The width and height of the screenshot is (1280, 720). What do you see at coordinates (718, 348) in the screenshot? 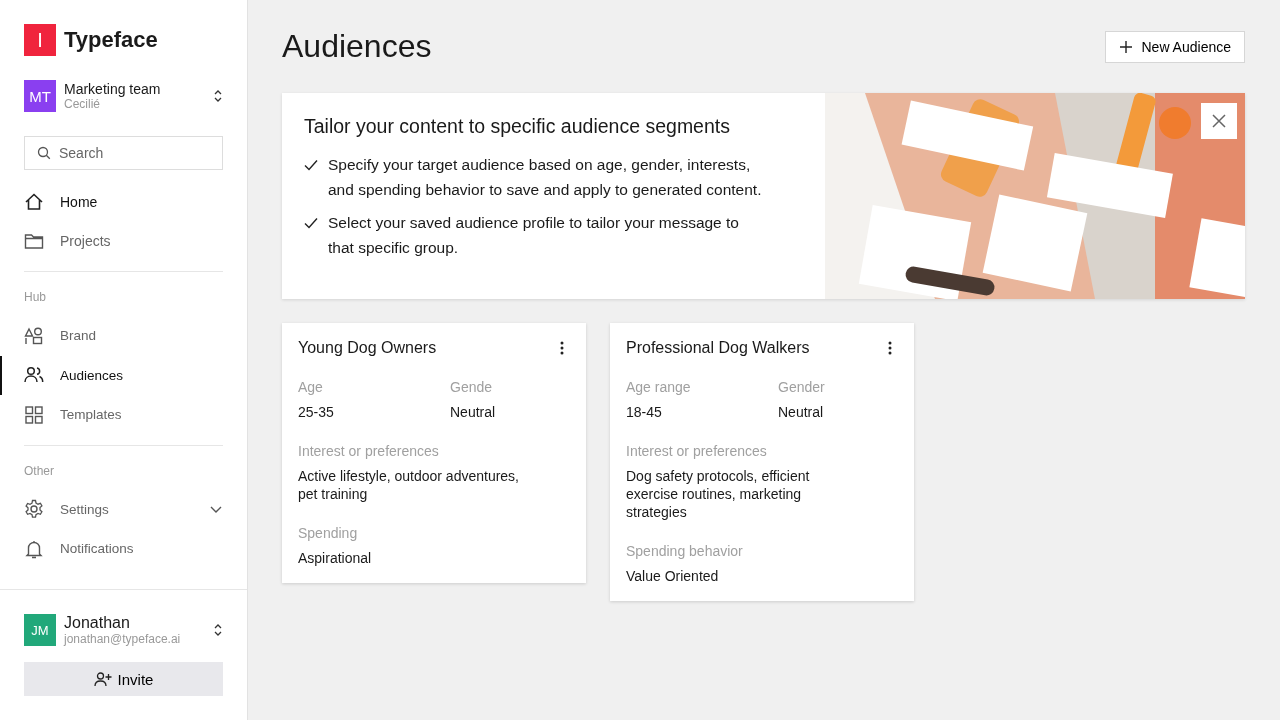
I see `card-title: Professional Dog Walkers` at bounding box center [718, 348].